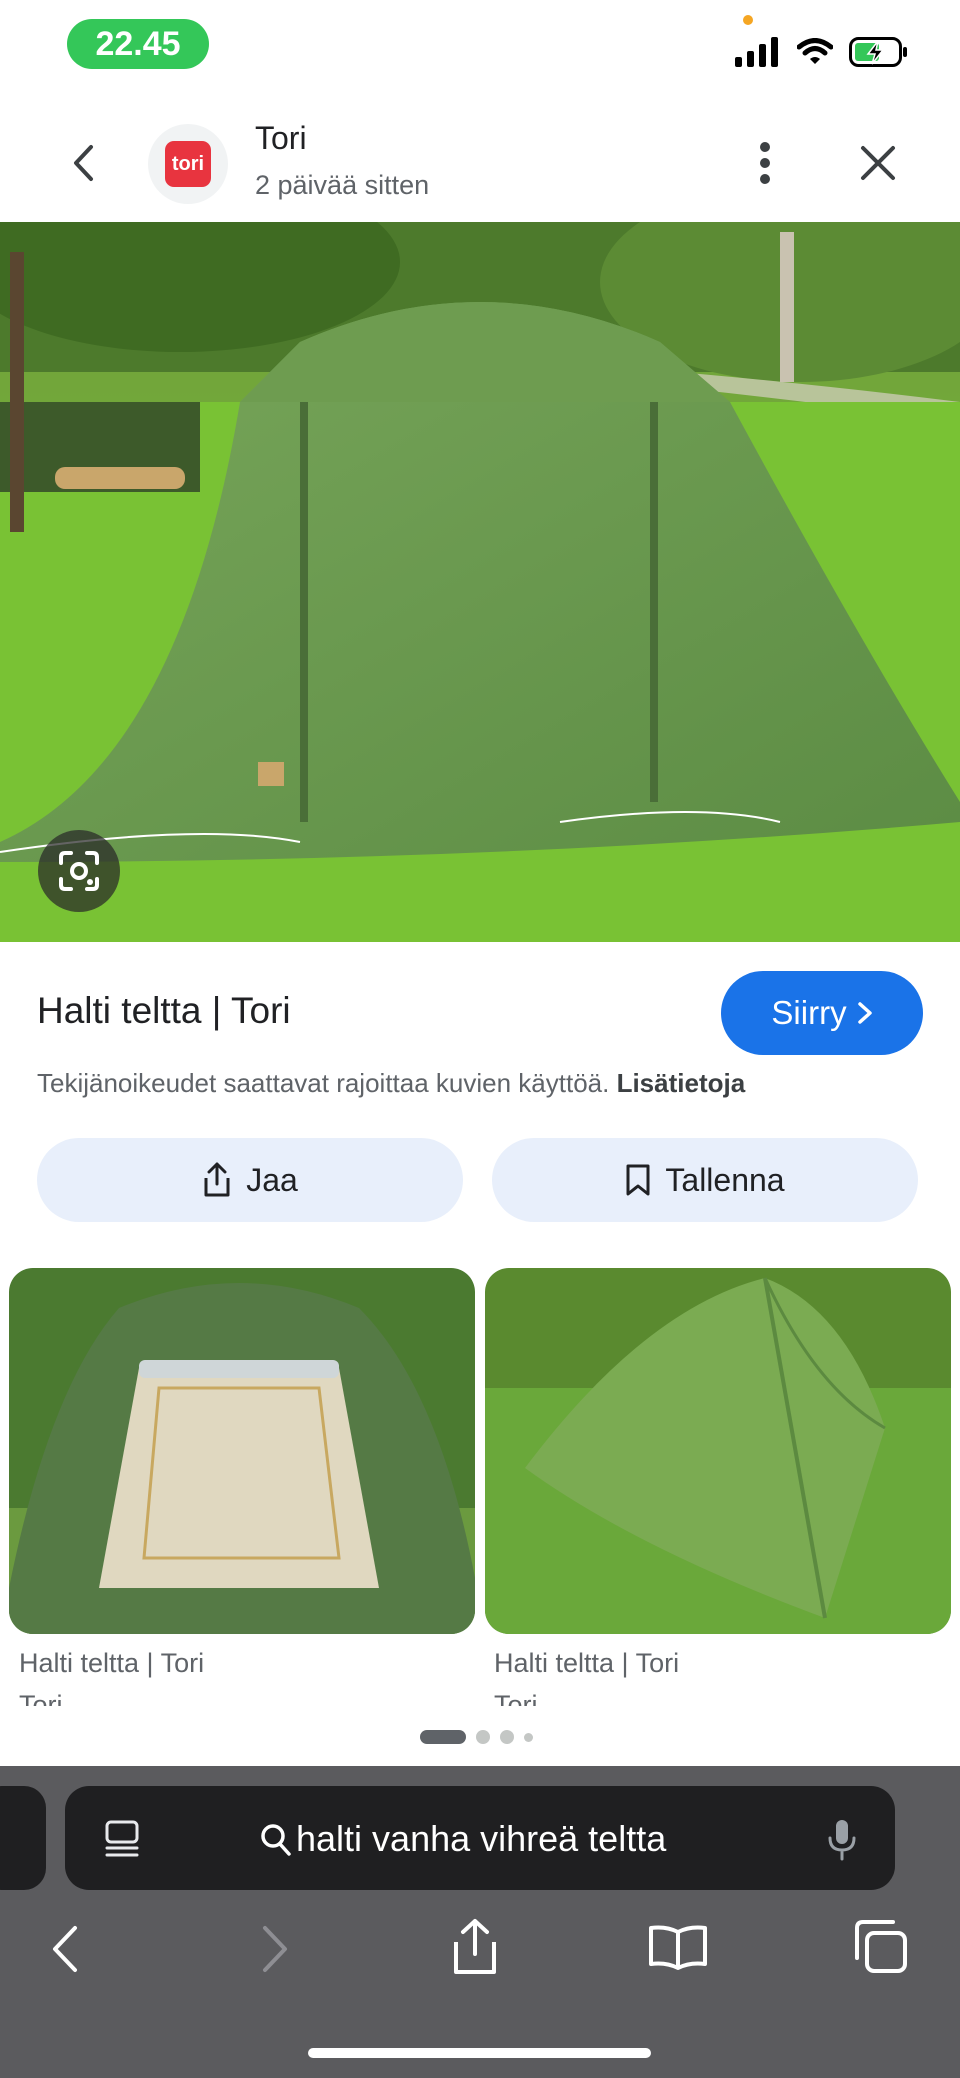 Image resolution: width=960 pixels, height=2078 pixels. I want to click on tabs-overview-icon, so click(880, 1946).